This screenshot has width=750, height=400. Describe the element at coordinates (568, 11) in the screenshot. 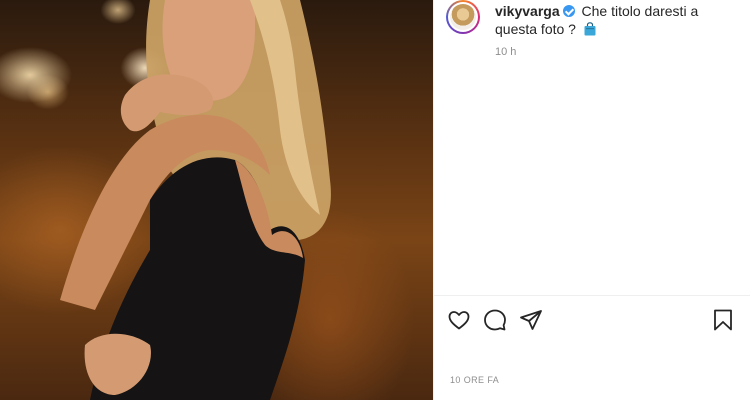

I see `verified-badge-icon` at that location.